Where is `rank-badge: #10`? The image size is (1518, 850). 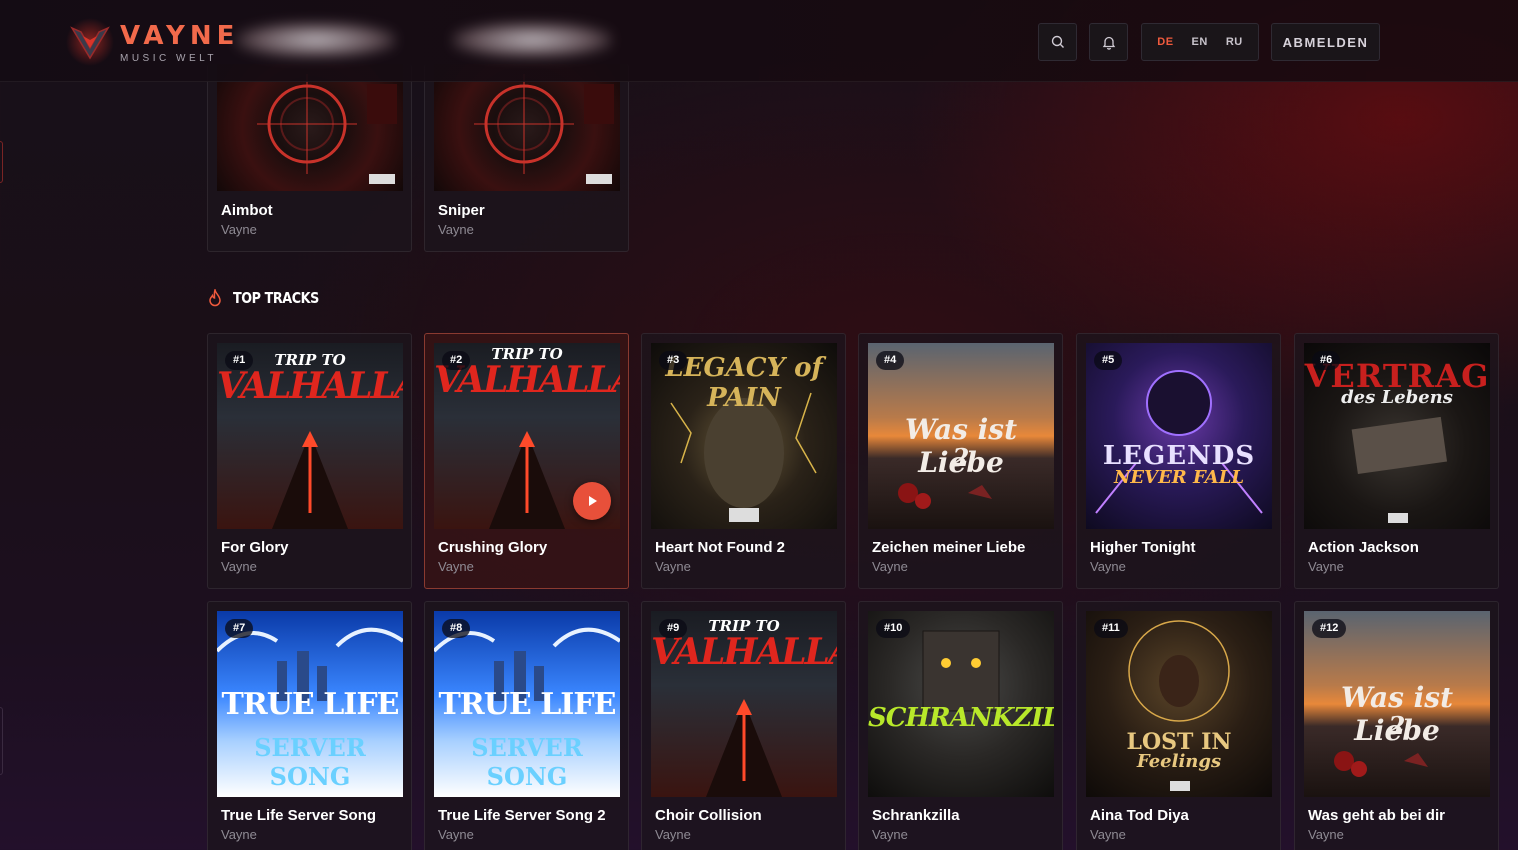 rank-badge: #10 is located at coordinates (893, 628).